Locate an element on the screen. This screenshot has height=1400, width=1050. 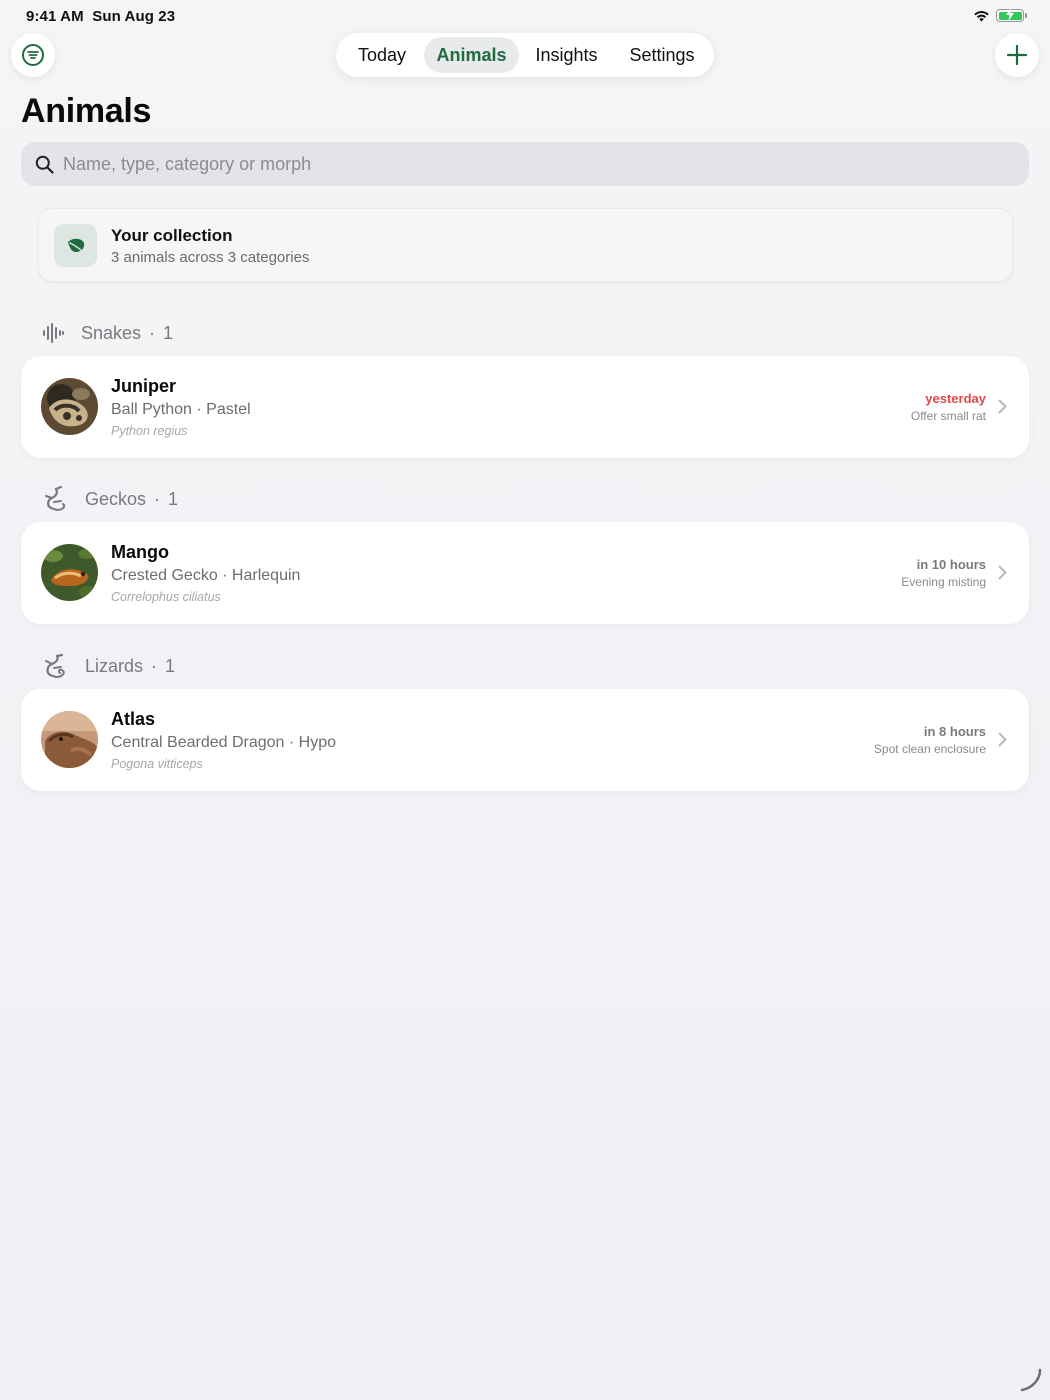
status-time: 9:41 AM Sun Aug 23 is located at coordinates (100, 16).